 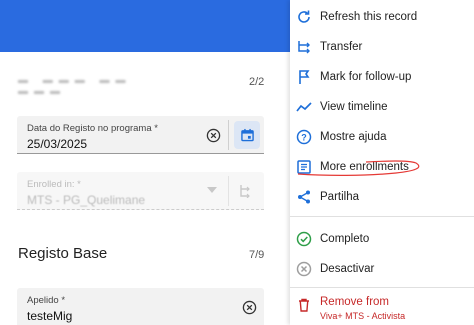 What do you see at coordinates (50, 316) in the screenshot?
I see `apelido-value: testeMig` at bounding box center [50, 316].